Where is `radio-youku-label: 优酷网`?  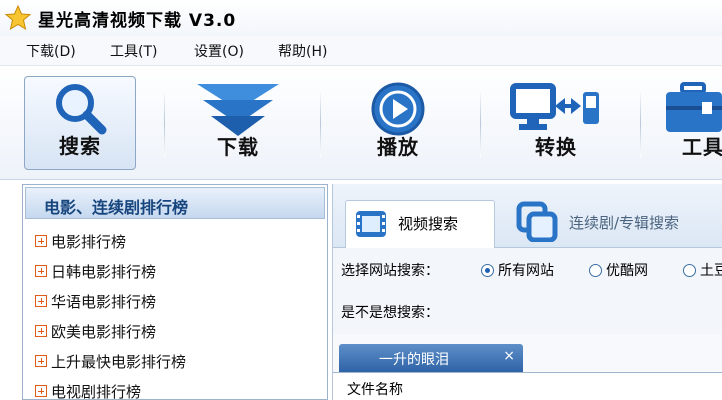
radio-youku-label: 优酷网 is located at coordinates (627, 271).